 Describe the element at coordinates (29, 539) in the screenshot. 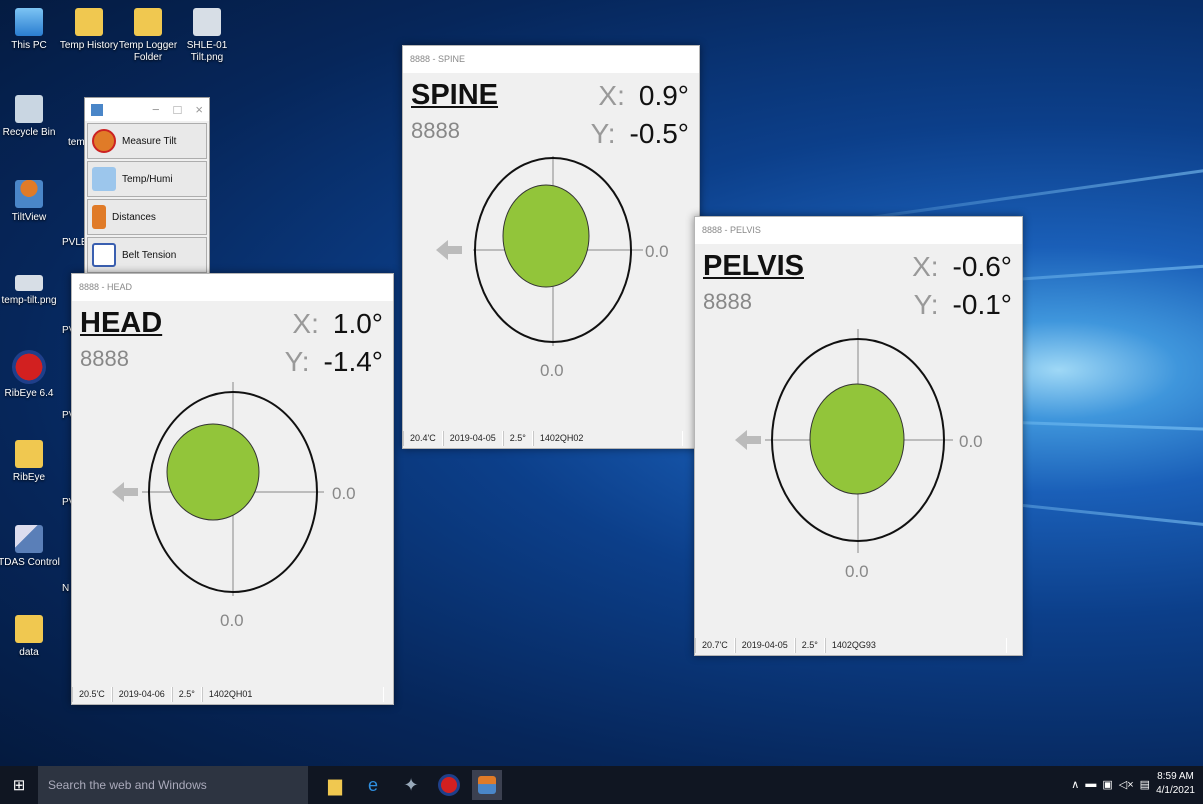

I see `tdas-icon` at that location.